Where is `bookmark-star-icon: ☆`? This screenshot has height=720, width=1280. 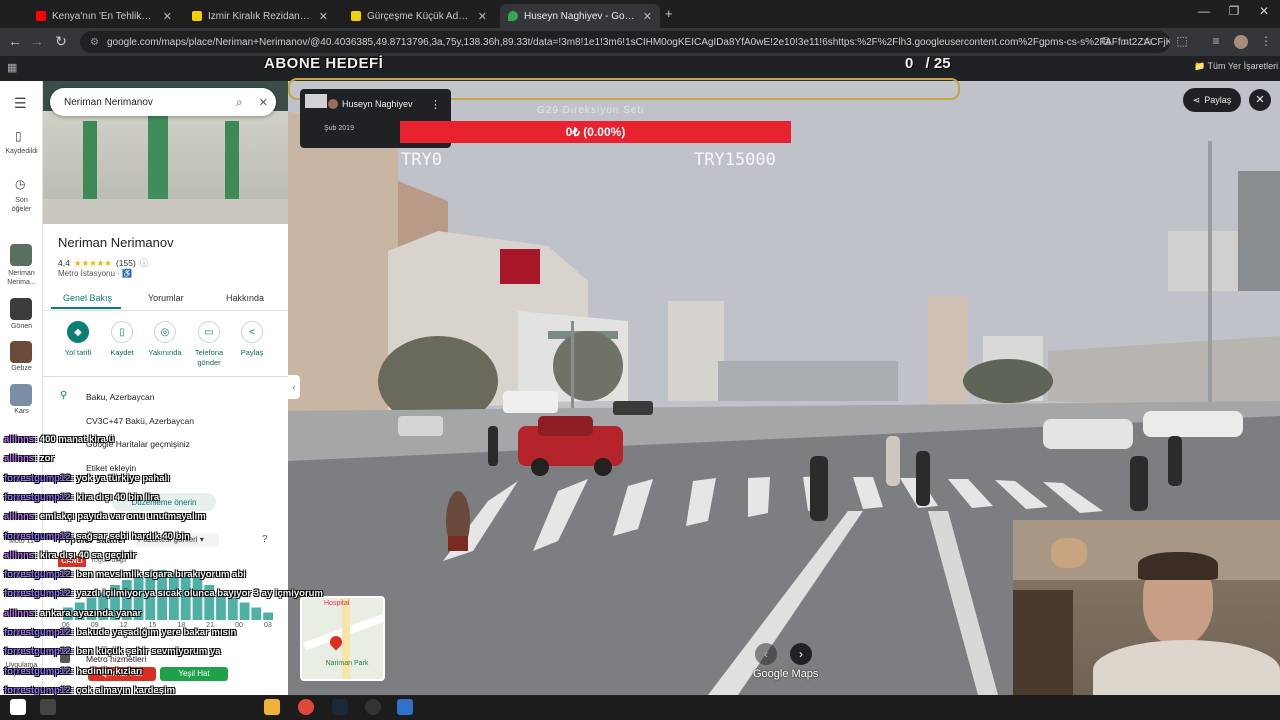
bookmark-star-icon: ☆ is located at coordinates (1148, 41).